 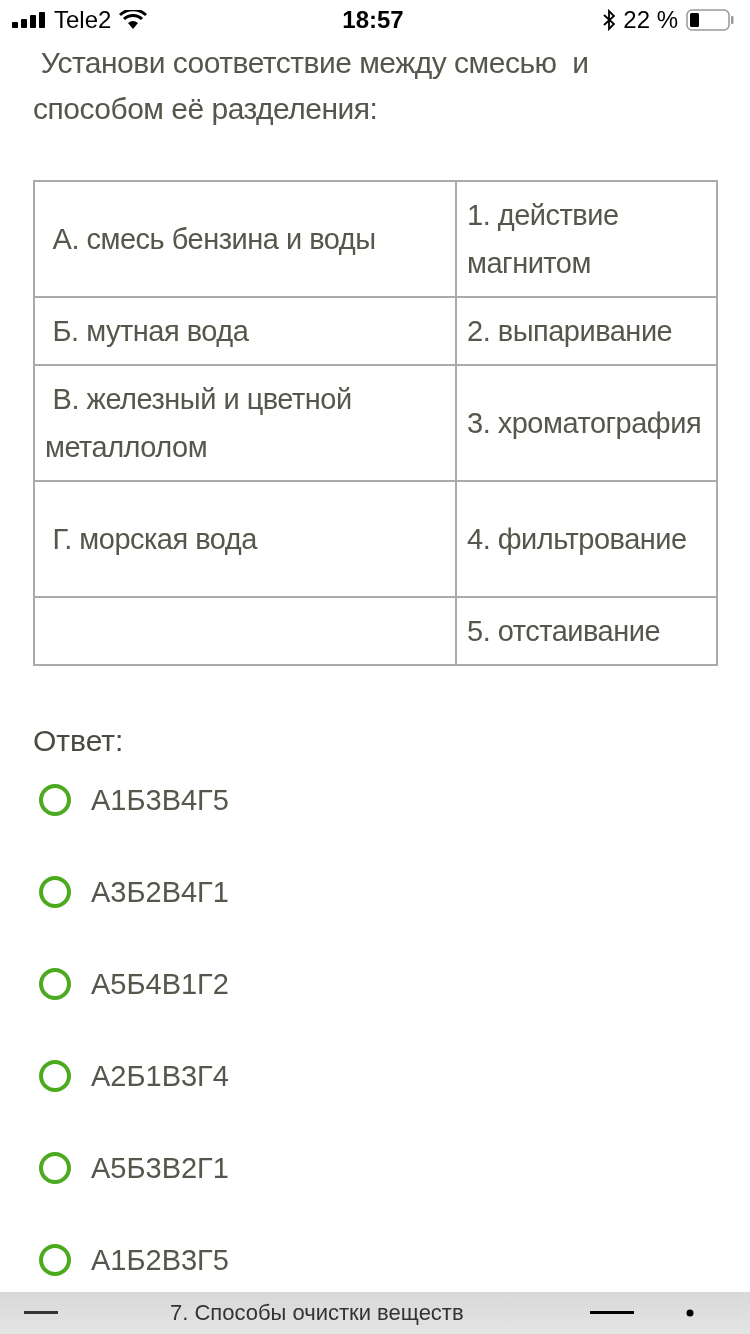 What do you see at coordinates (586, 239) in the screenshot?
I see `table-cell: 1. действие магнитом` at bounding box center [586, 239].